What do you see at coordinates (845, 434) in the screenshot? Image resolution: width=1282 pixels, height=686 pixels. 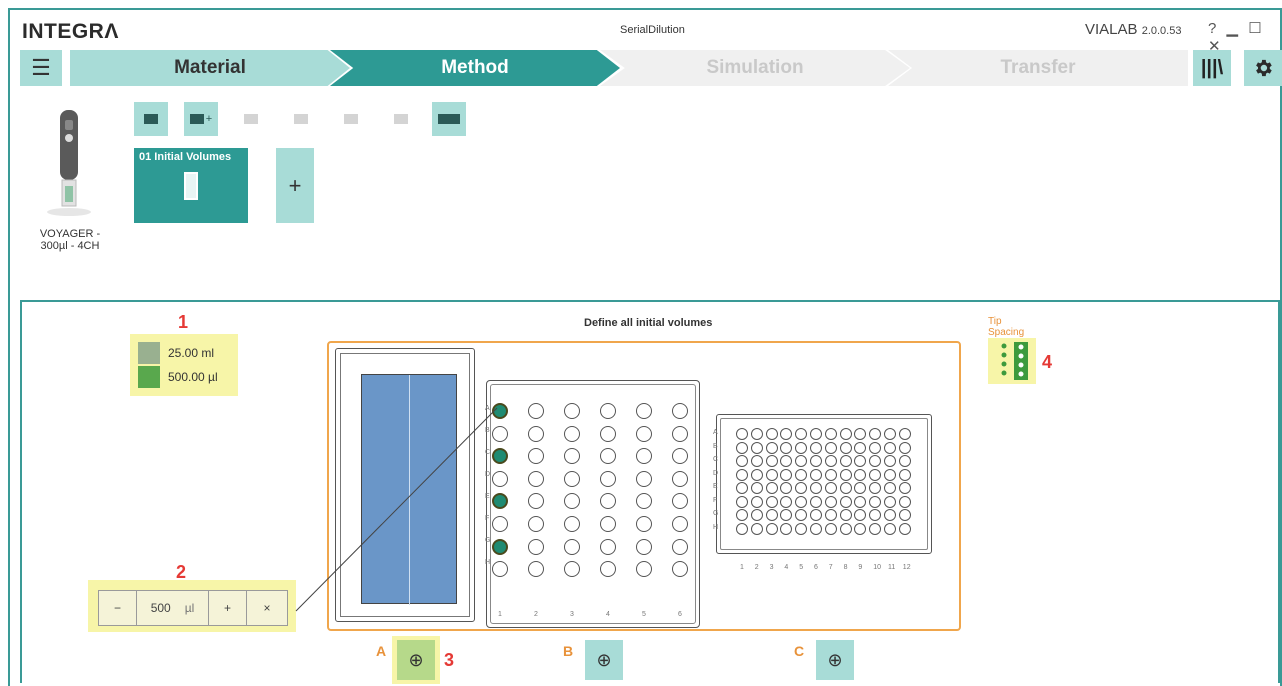 I see `plate-C-well-A8` at bounding box center [845, 434].